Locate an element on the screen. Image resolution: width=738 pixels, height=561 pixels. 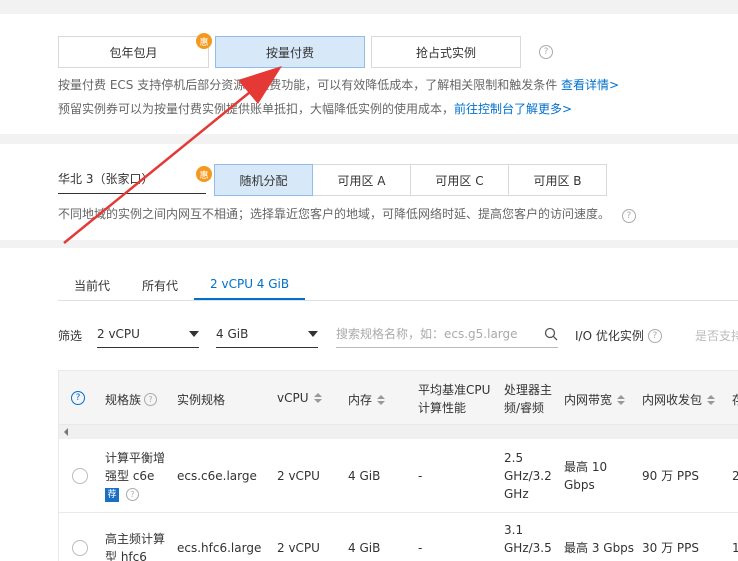
zone-a-button: 可用区 A is located at coordinates (361, 180).